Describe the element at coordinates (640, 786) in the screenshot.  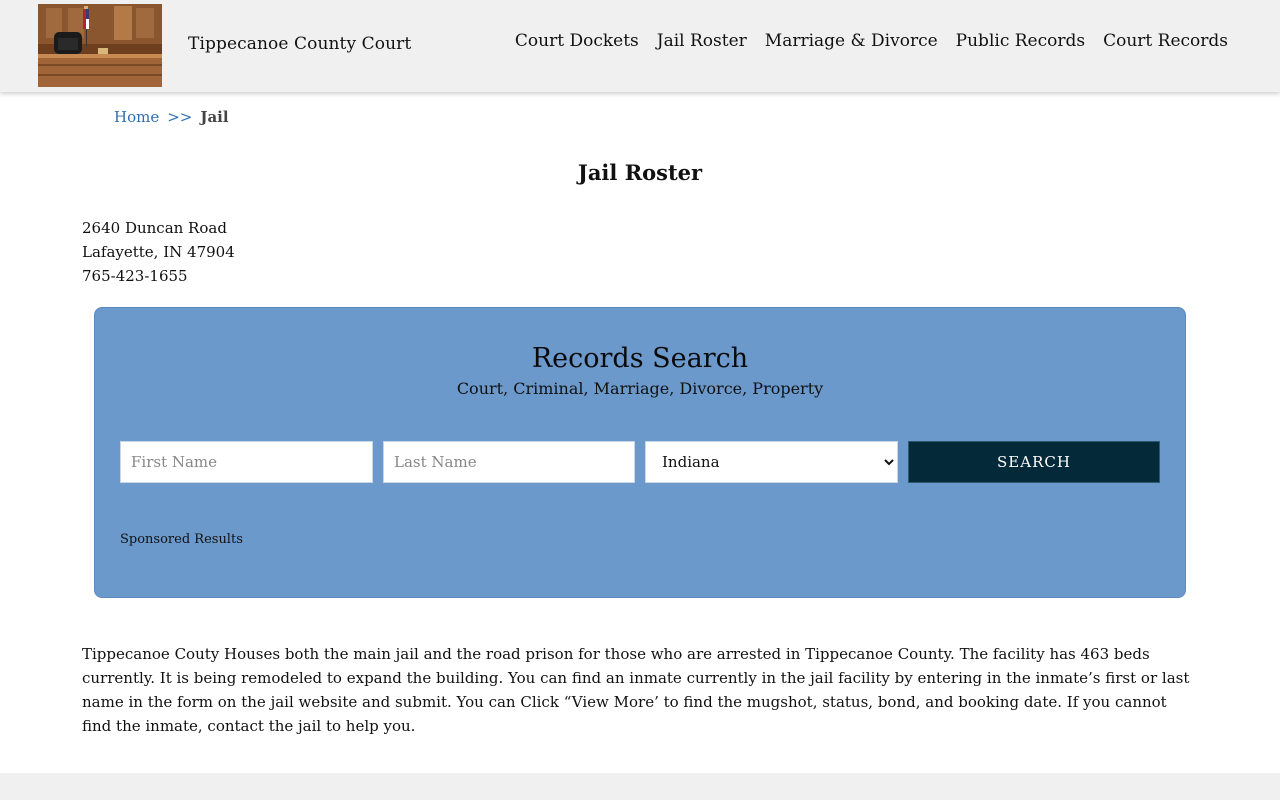
I see `page-footer` at that location.